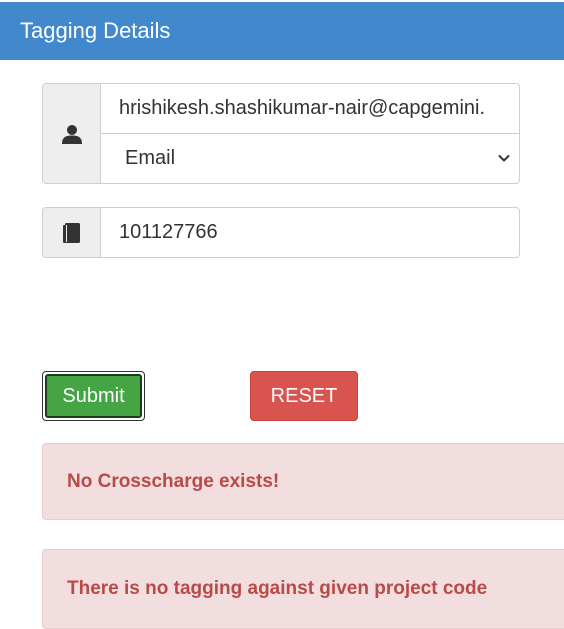 Image resolution: width=564 pixels, height=629 pixels. I want to click on user-icon, so click(71, 134).